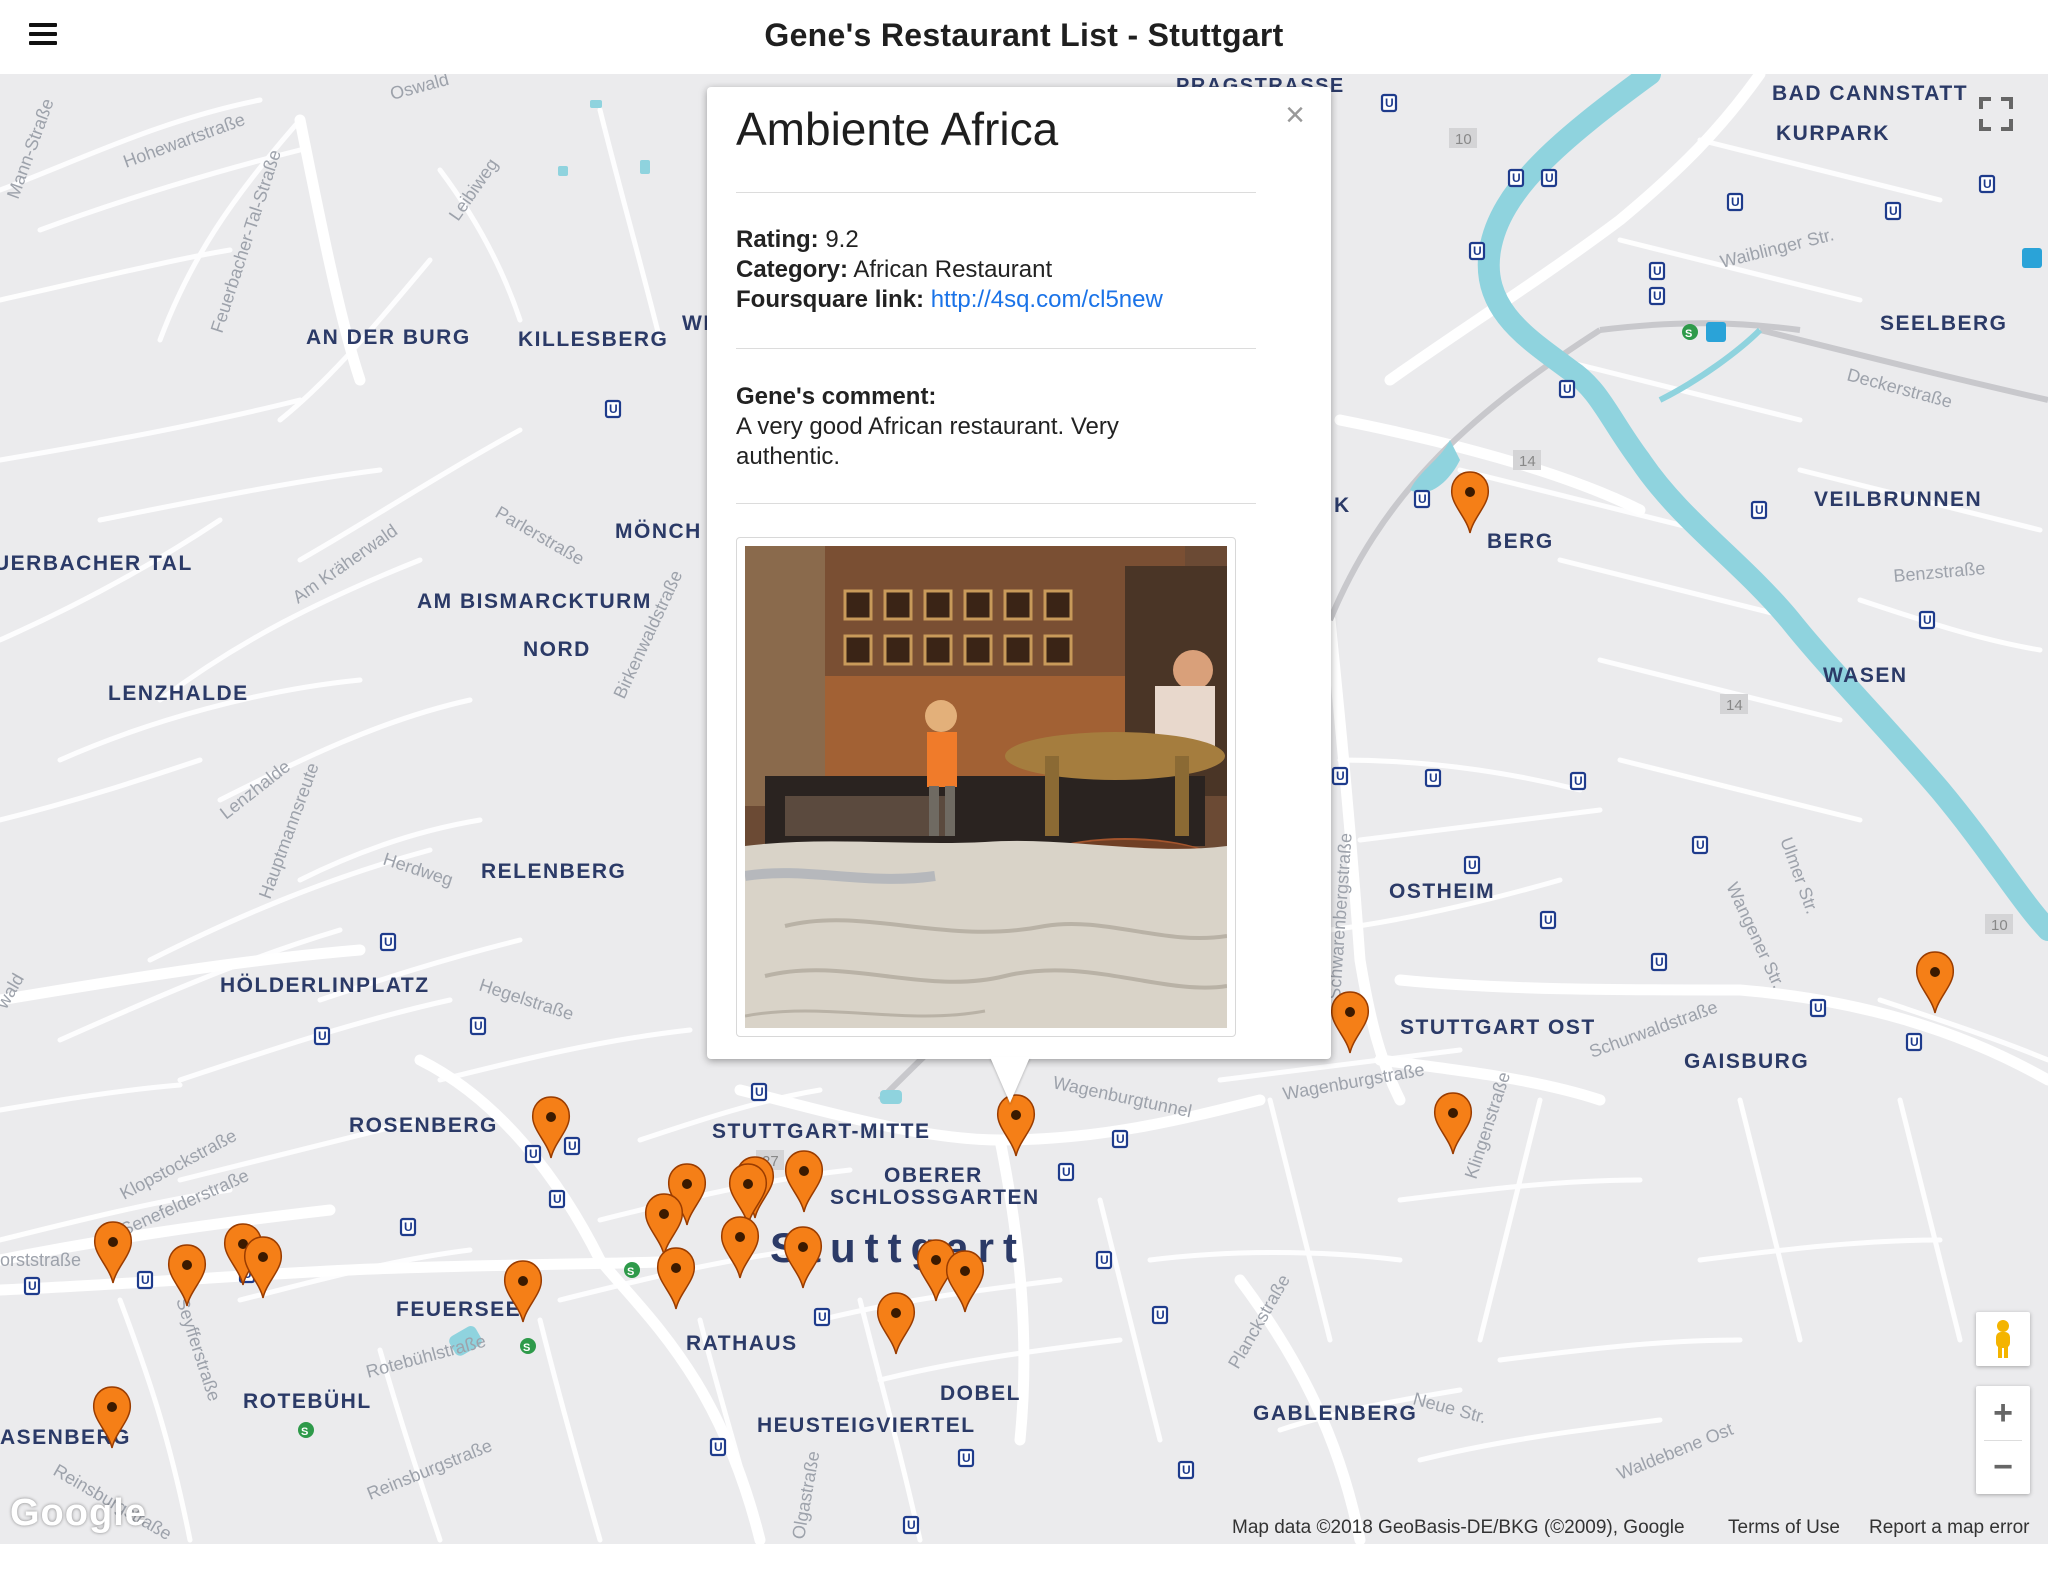  Describe the element at coordinates (1784, 1528) in the screenshot. I see `terms-of-use-link: Terms of Use` at that location.